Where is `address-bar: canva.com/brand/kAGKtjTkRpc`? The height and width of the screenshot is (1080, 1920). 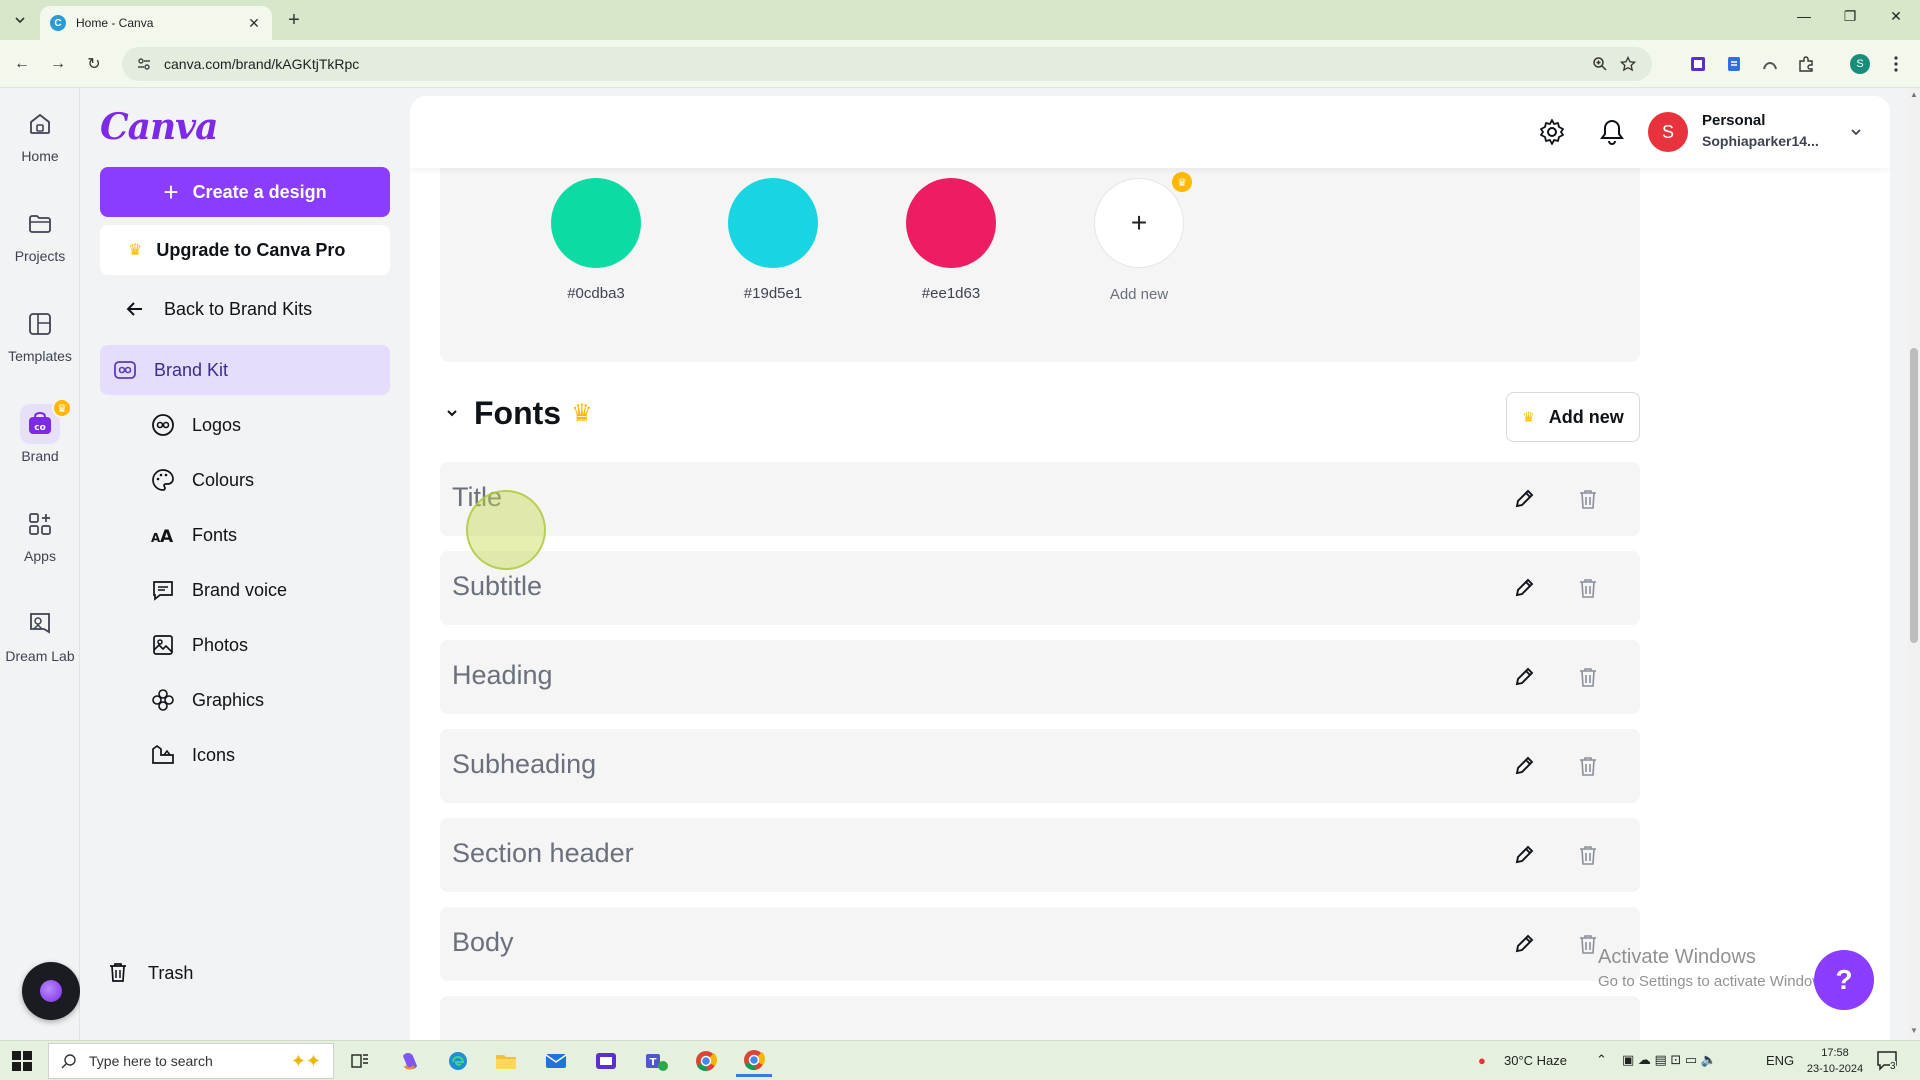
address-bar: canva.com/brand/kAGKtjTkRpc is located at coordinates (887, 64).